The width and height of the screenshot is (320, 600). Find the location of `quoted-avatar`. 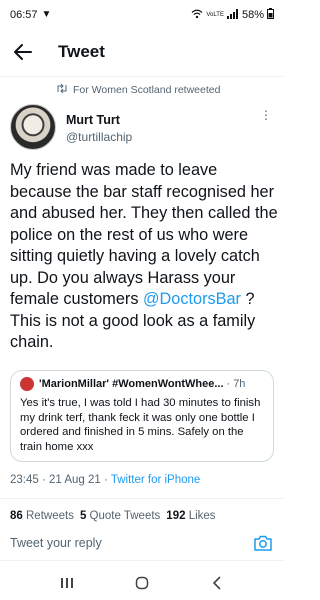

quoted-avatar is located at coordinates (27, 384).